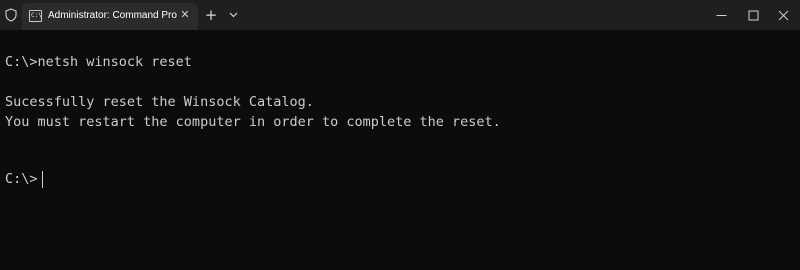  What do you see at coordinates (42, 179) in the screenshot?
I see `text-cursor` at bounding box center [42, 179].